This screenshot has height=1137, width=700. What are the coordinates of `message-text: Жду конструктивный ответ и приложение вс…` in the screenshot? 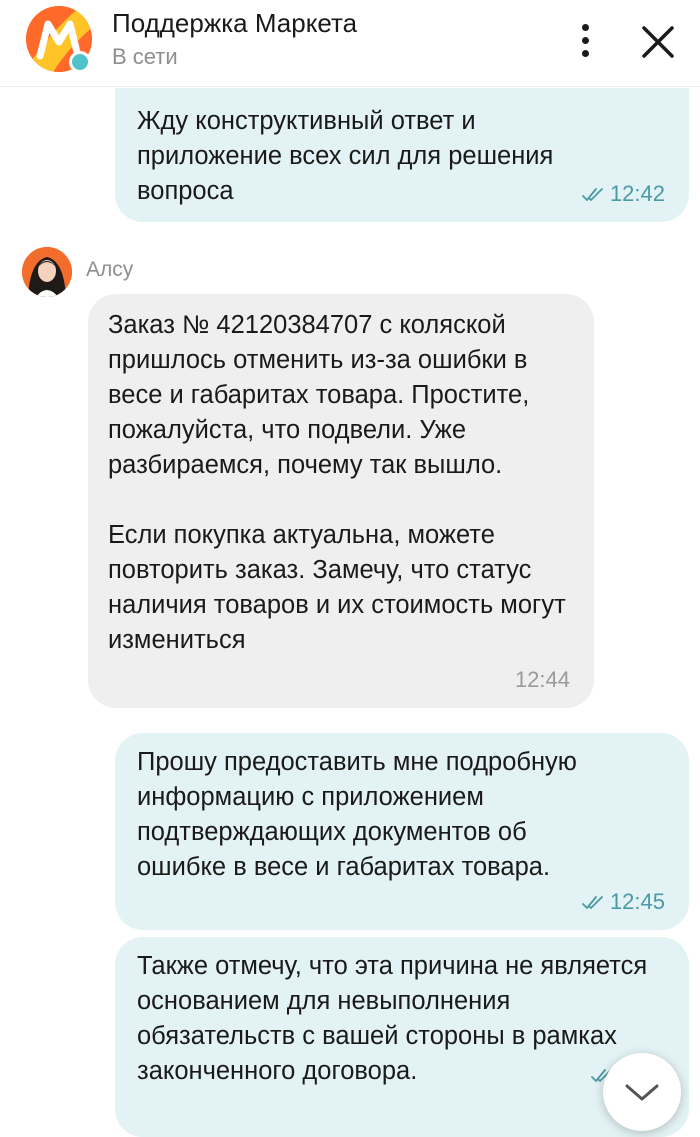 It's located at (345, 156).